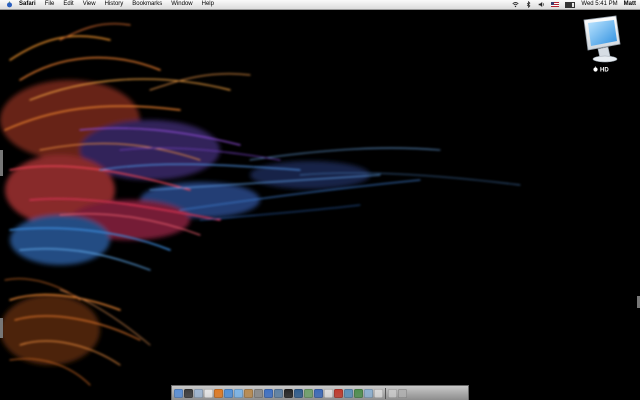 The height and width of the screenshot is (400, 640). What do you see at coordinates (602, 39) in the screenshot?
I see `hard-drive-icon` at bounding box center [602, 39].